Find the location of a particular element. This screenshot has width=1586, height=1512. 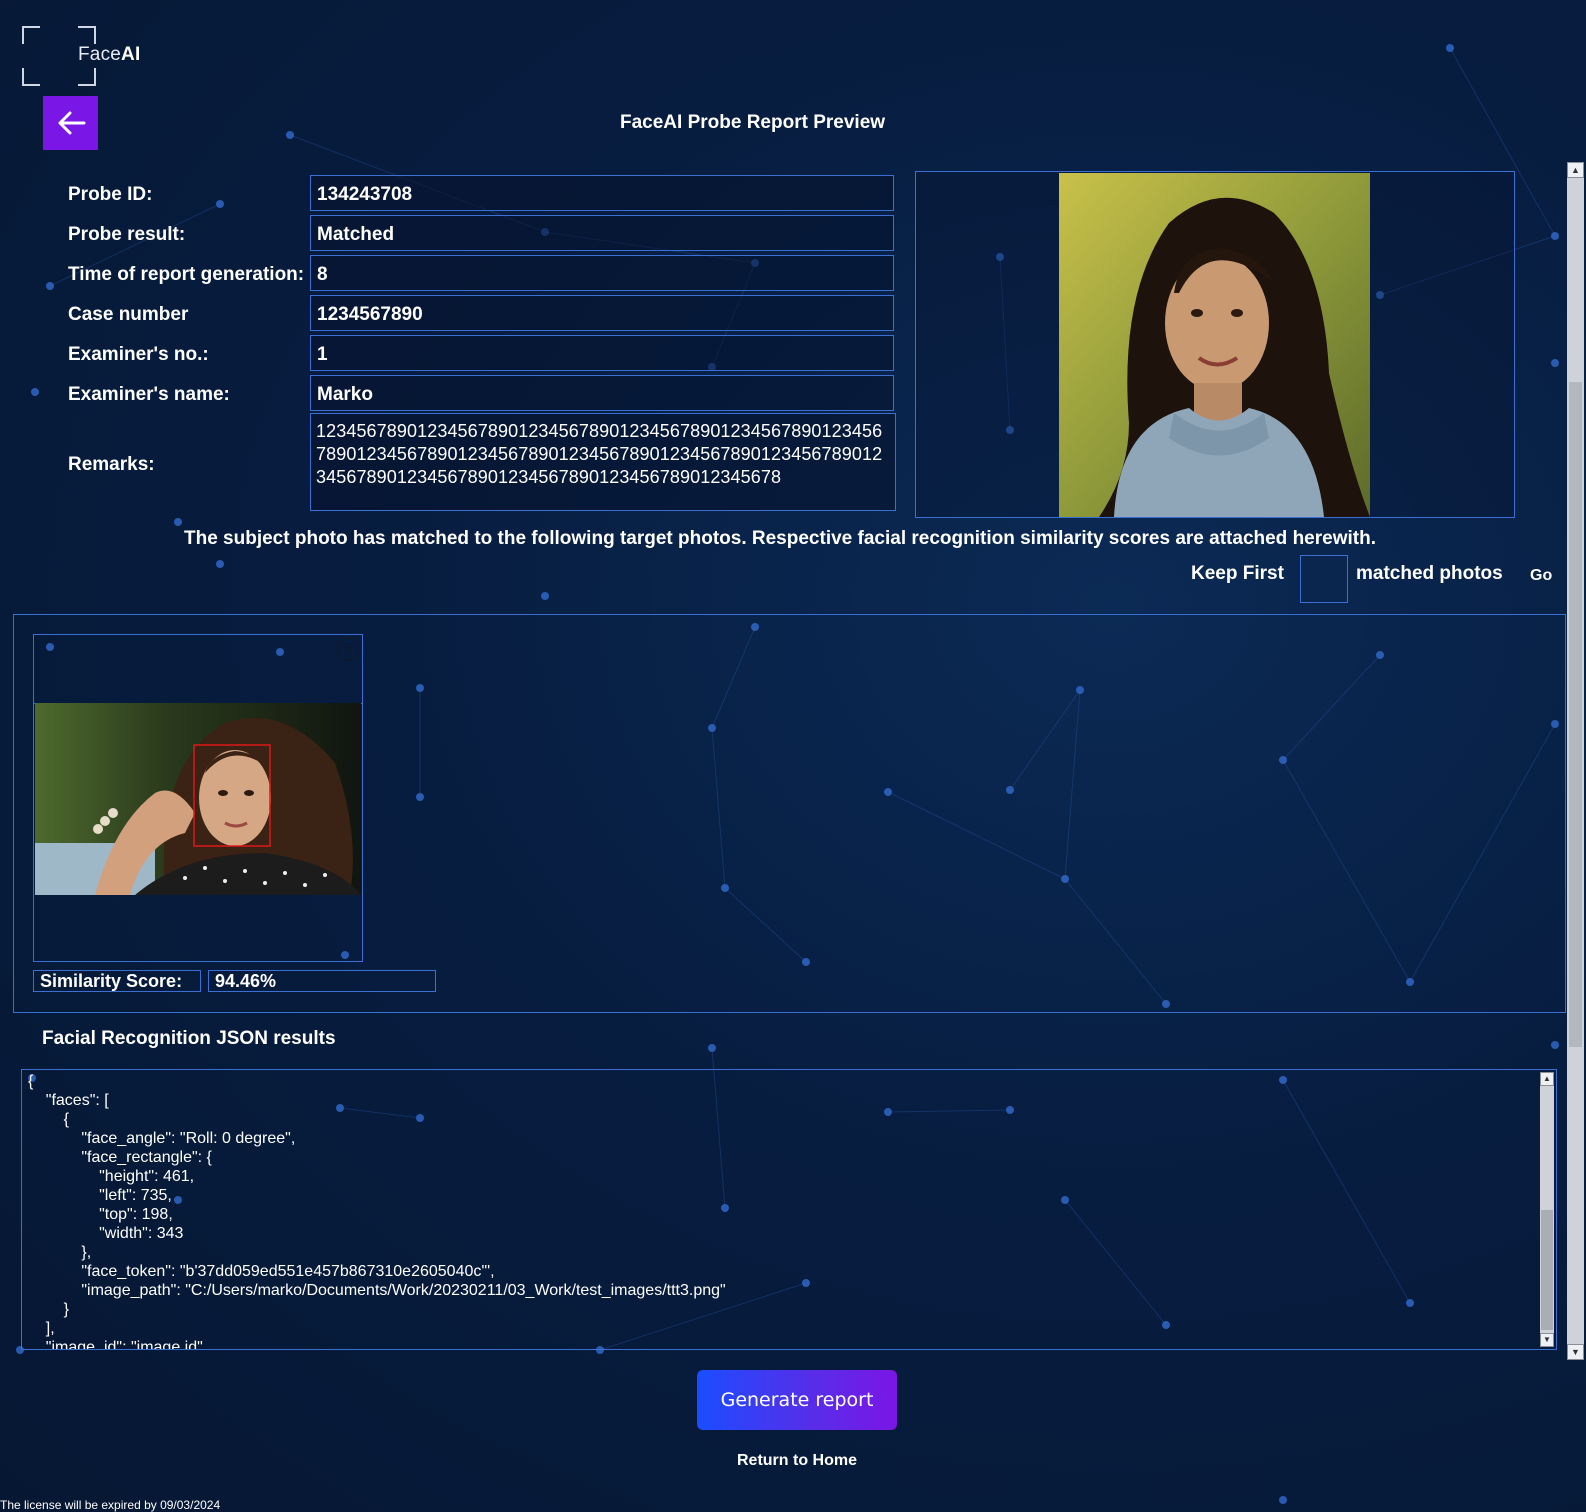

page-scroll-up-icon: ▲ is located at coordinates (1575, 170).